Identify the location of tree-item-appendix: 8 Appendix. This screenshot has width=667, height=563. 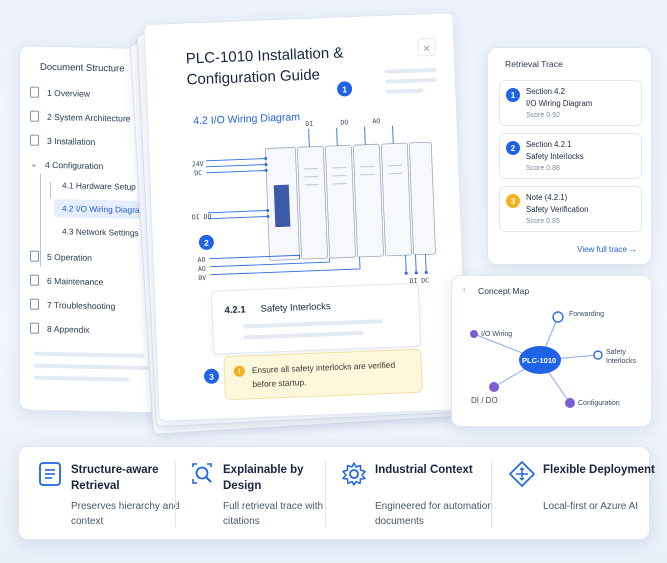
(60, 328).